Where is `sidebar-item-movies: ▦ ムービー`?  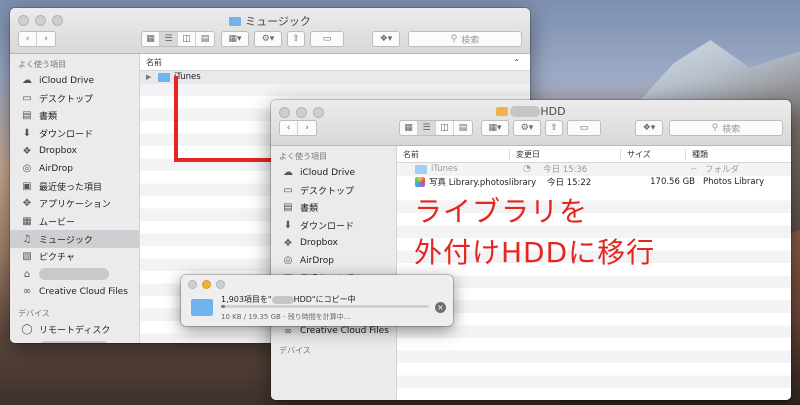 sidebar-item-movies: ▦ ムービー is located at coordinates (74, 222).